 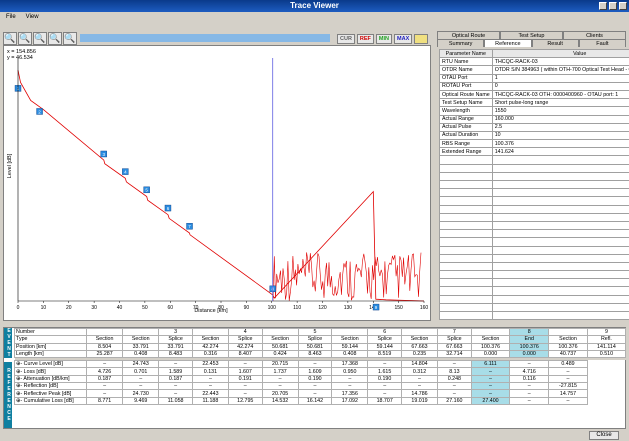 What do you see at coordinates (8, 346) in the screenshot?
I see `events-side-tag: EVENTS` at bounding box center [8, 346].